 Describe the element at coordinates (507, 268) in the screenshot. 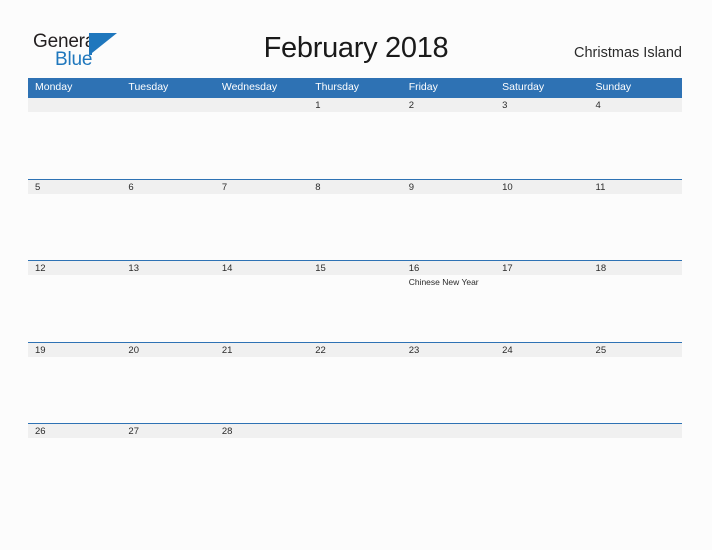

I see `day-number: 17` at that location.